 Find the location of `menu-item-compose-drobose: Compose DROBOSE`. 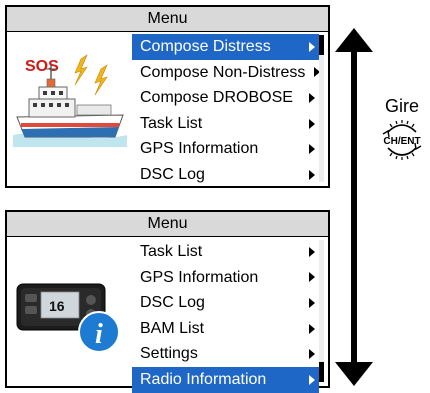

menu-item-compose-drobose: Compose DROBOSE is located at coordinates (225, 98).